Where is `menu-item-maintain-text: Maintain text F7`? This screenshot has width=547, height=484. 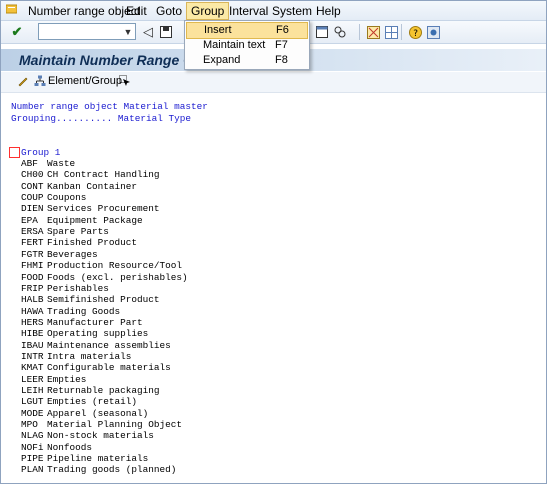 menu-item-maintain-text: Maintain text F7 is located at coordinates (247, 45).